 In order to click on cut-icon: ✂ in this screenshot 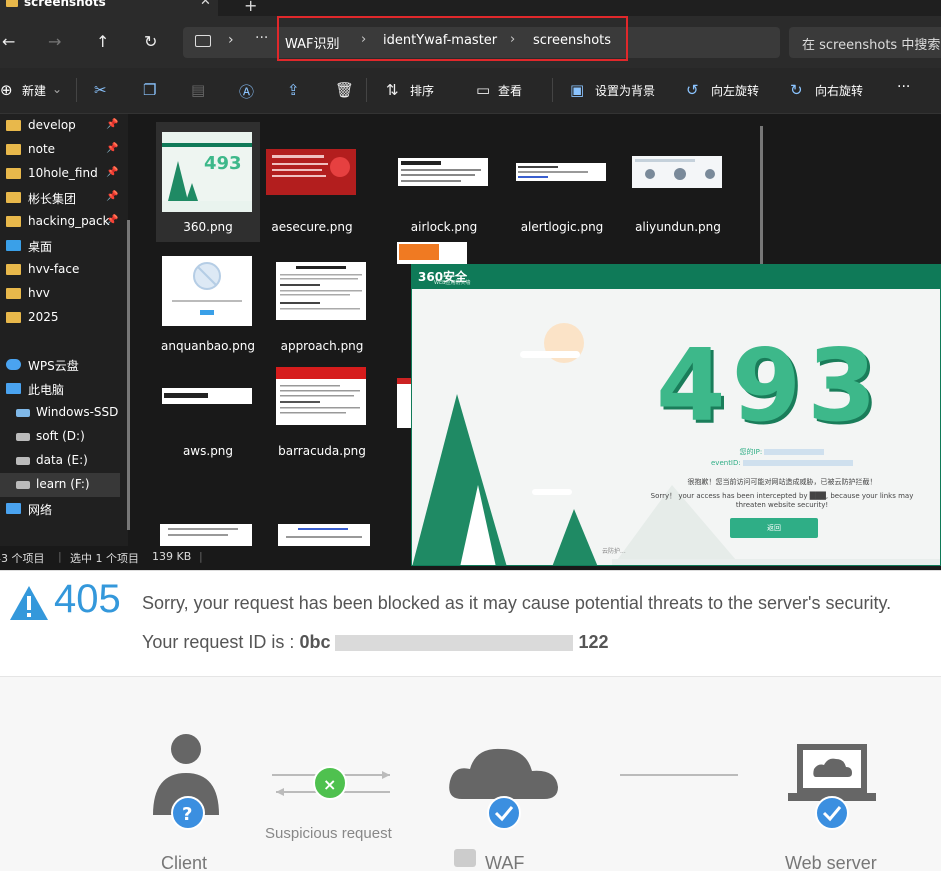, I will do `click(100, 90)`.